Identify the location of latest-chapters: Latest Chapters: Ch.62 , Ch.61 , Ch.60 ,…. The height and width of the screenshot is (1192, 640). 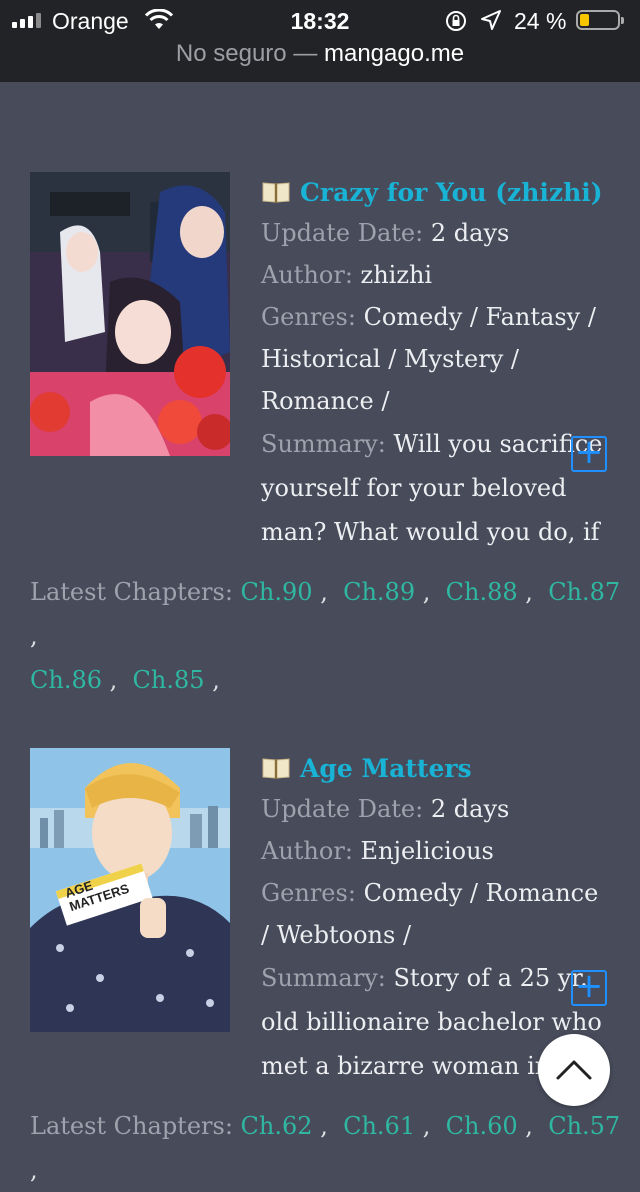
(325, 1148).